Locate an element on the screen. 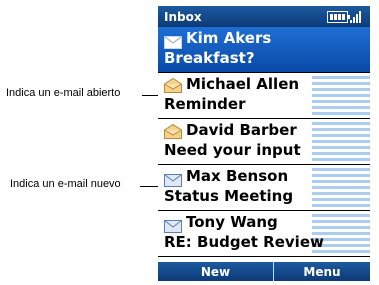 The width and height of the screenshot is (379, 285). email-list-item: Max Benson Status Meeting is located at coordinates (264, 188).